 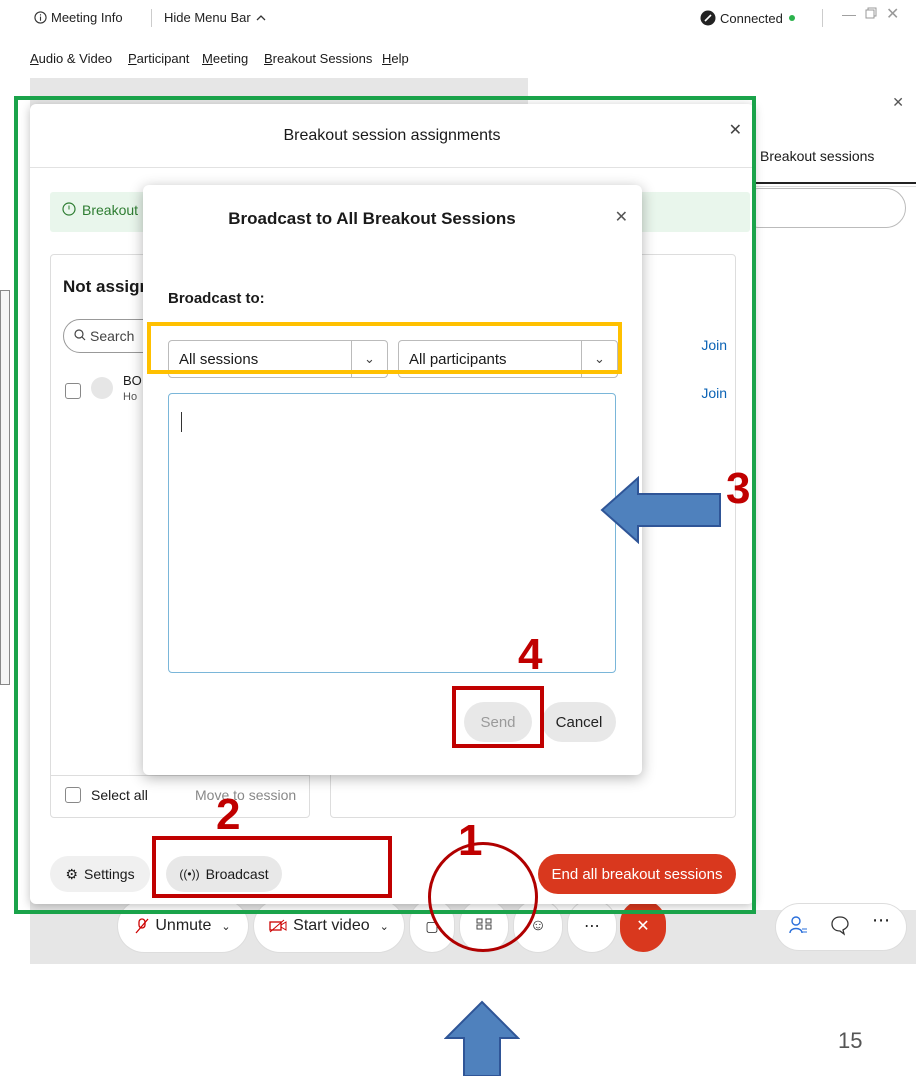 What do you see at coordinates (181, 422) in the screenshot?
I see `text-cursor` at bounding box center [181, 422].